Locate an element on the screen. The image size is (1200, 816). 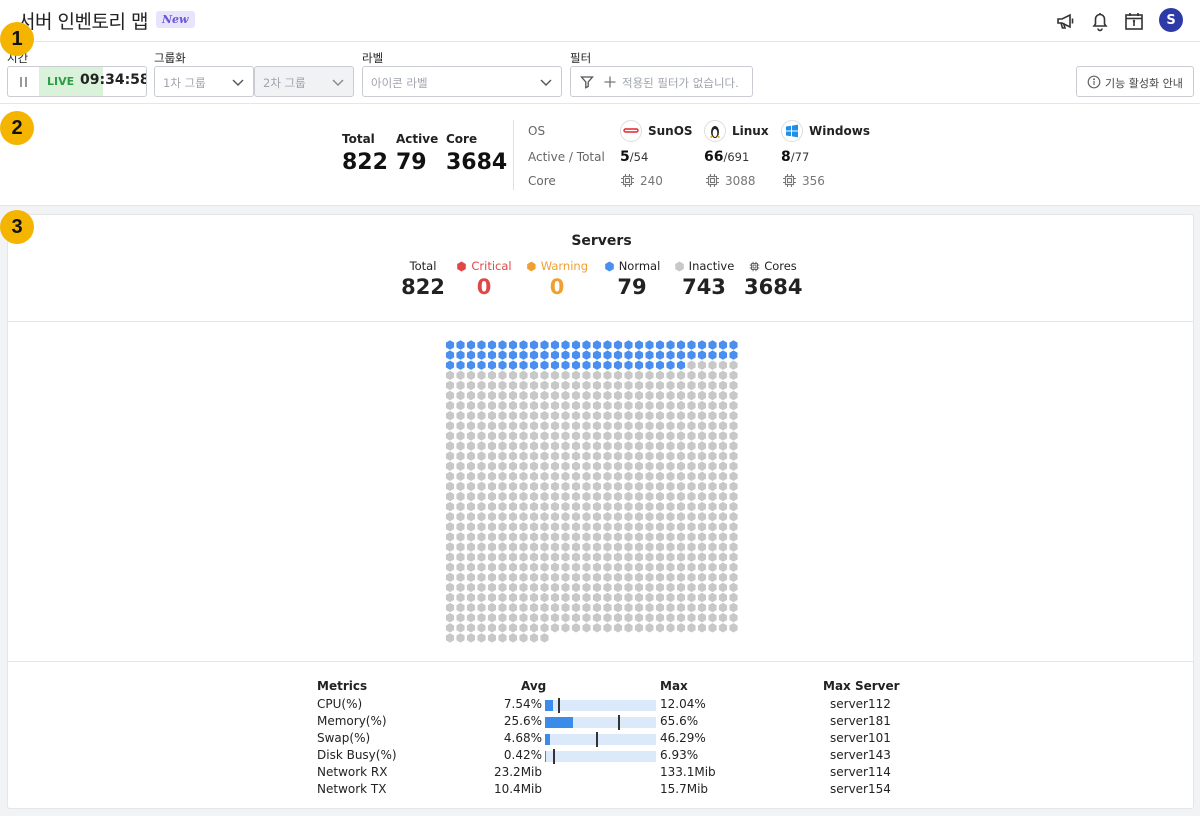
megaphone-icon is located at coordinates (1066, 21).